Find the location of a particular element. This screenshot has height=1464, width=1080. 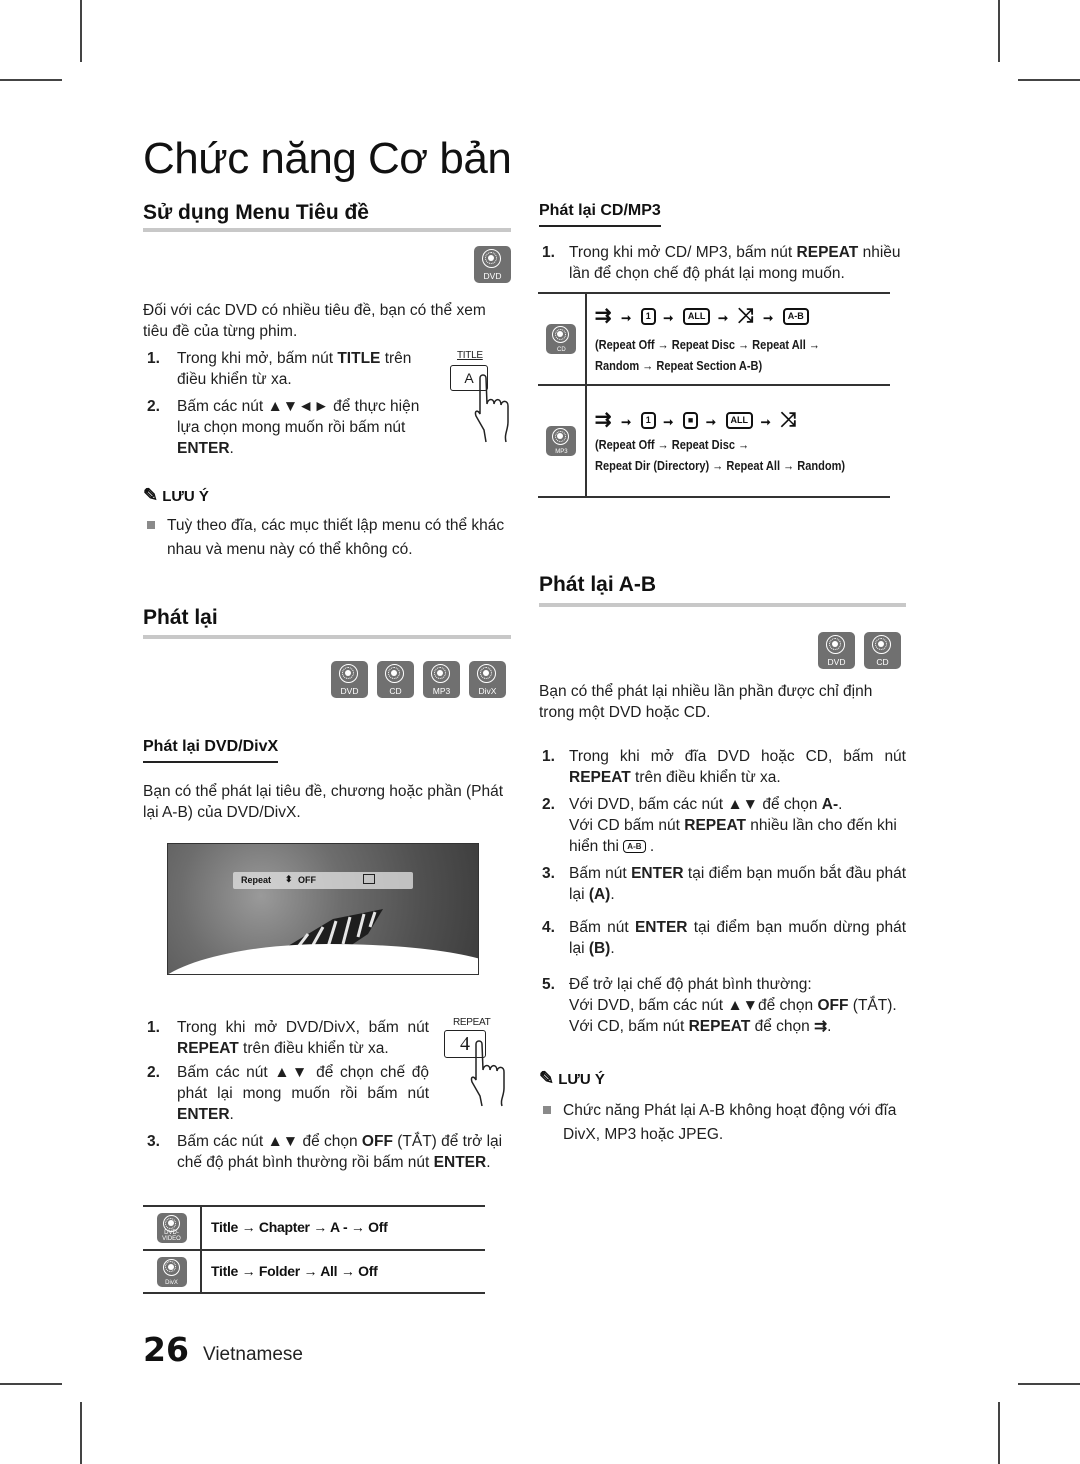

enter-icon is located at coordinates (369, 879).